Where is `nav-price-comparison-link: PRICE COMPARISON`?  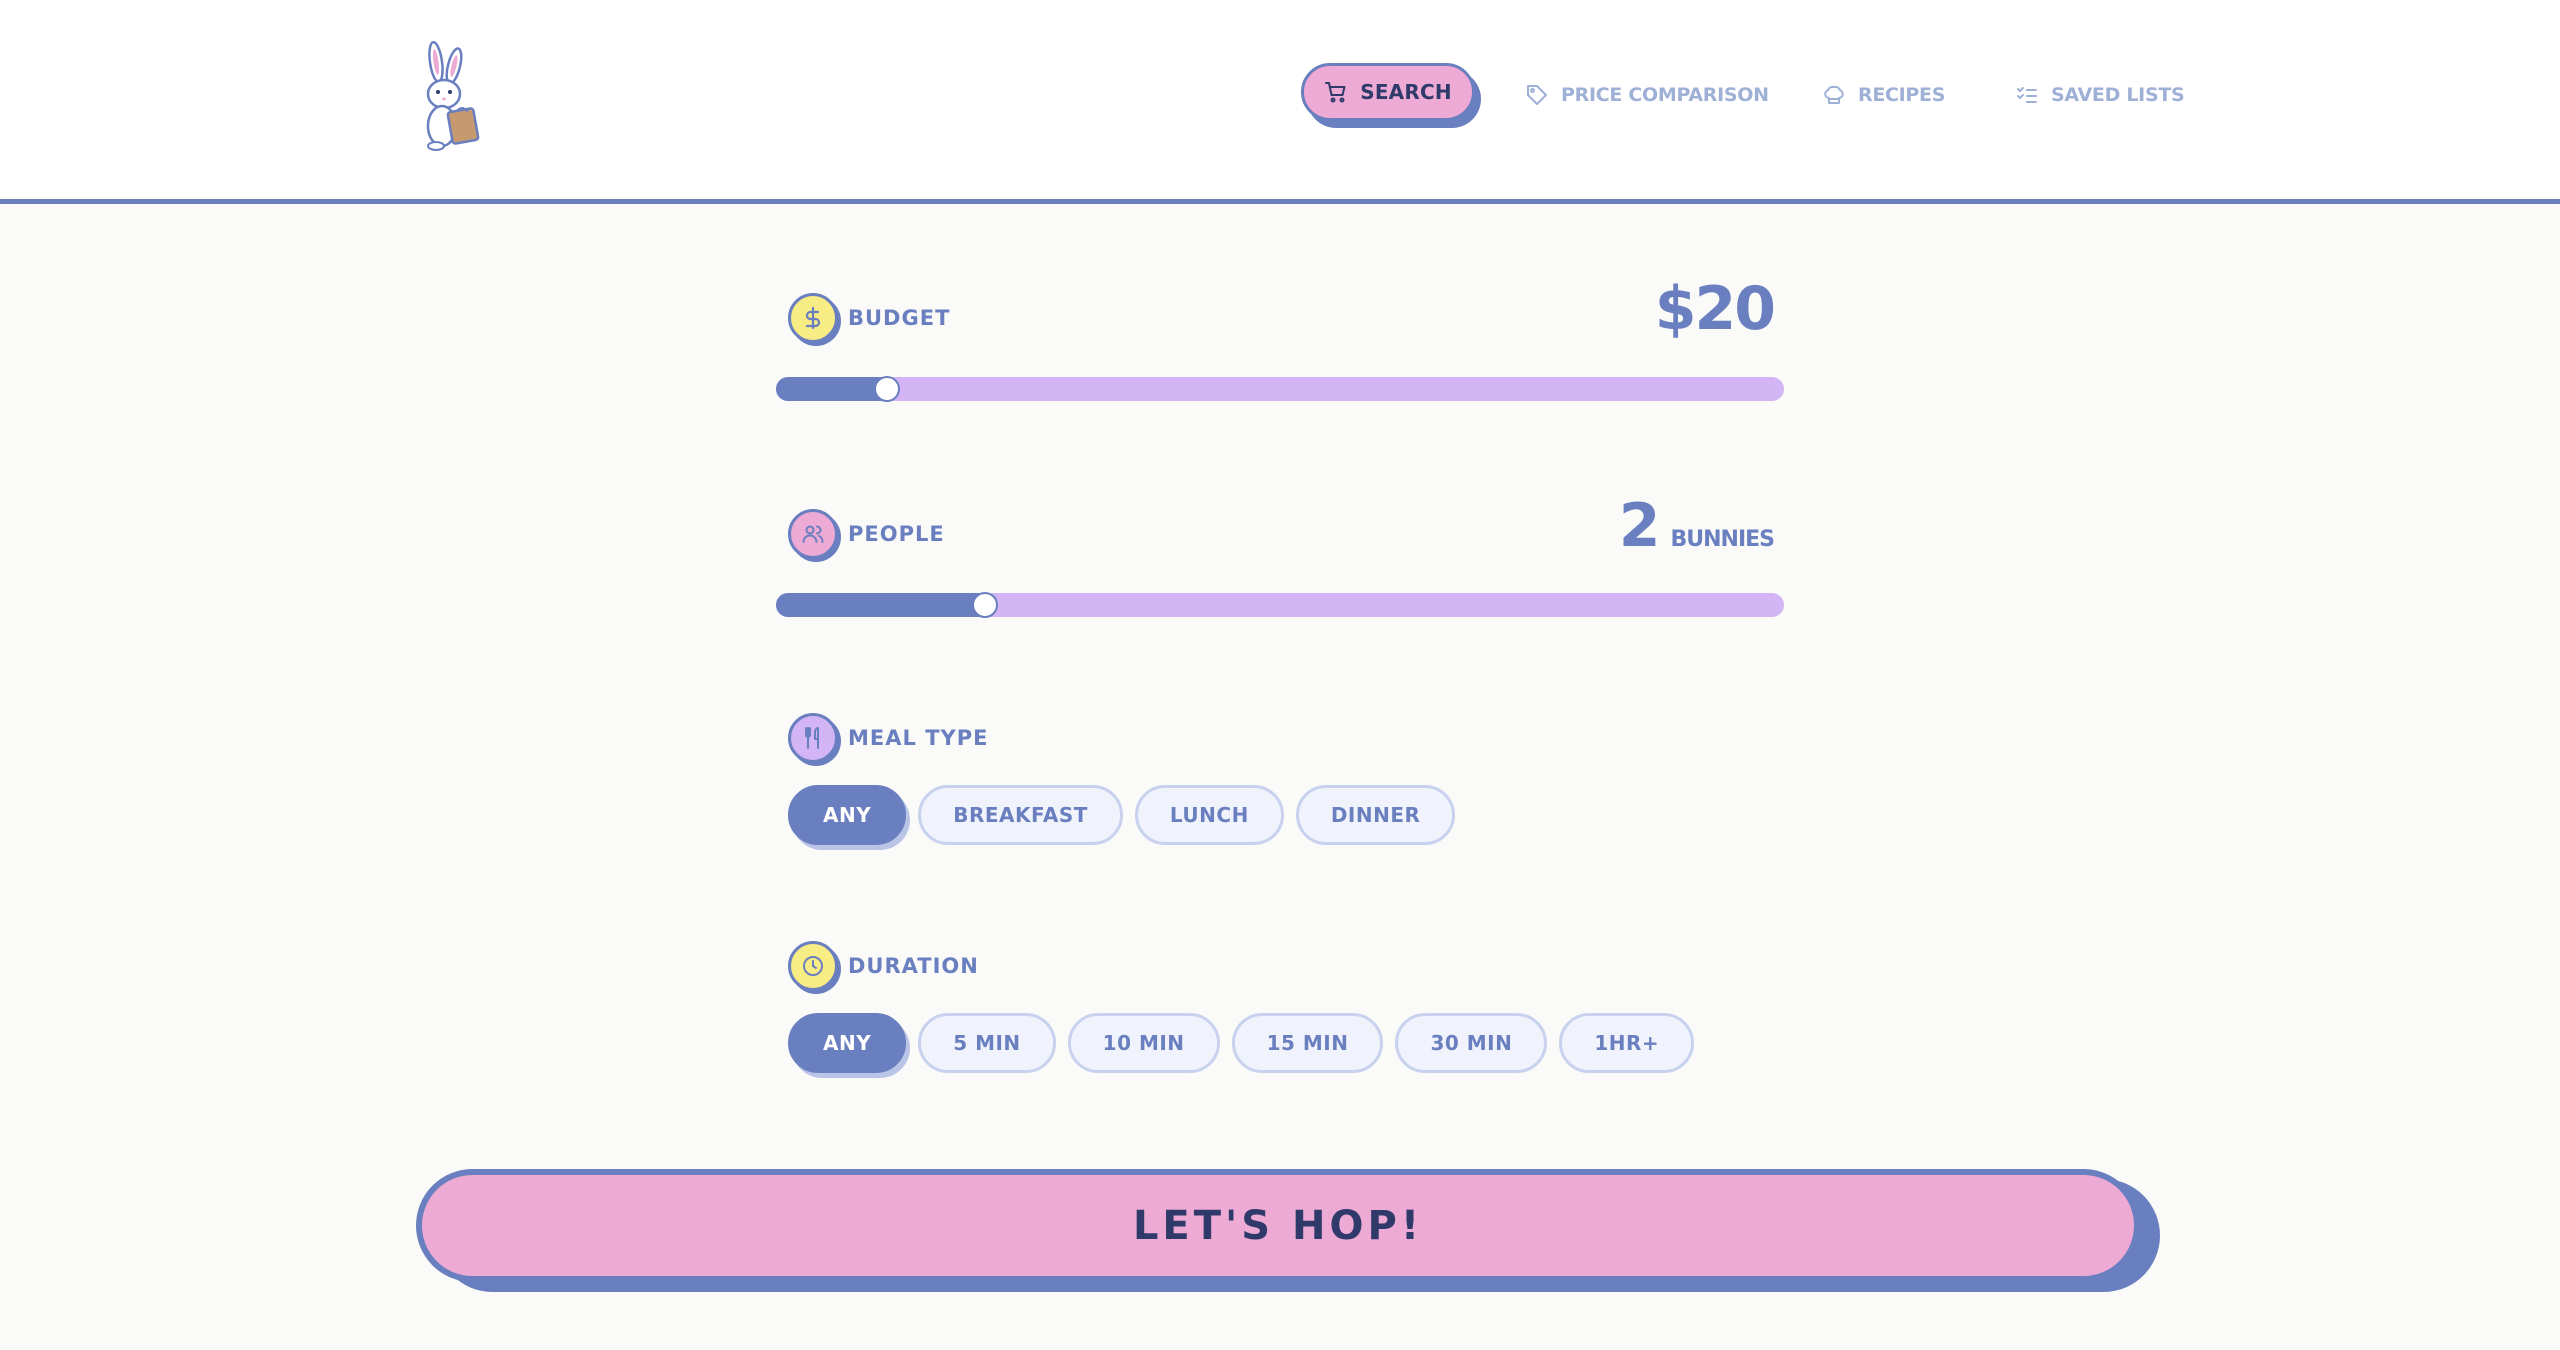
nav-price-comparison-link: PRICE COMPARISON is located at coordinates (1647, 95).